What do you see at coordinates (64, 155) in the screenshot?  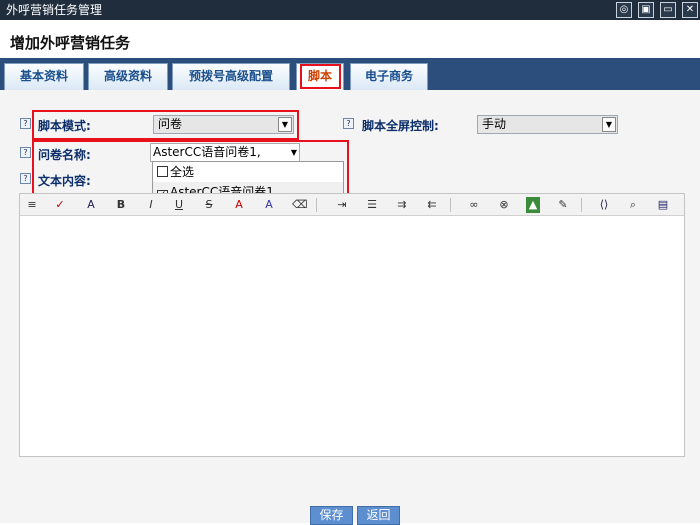 I see `questionnaire-label: 问卷名称:` at bounding box center [64, 155].